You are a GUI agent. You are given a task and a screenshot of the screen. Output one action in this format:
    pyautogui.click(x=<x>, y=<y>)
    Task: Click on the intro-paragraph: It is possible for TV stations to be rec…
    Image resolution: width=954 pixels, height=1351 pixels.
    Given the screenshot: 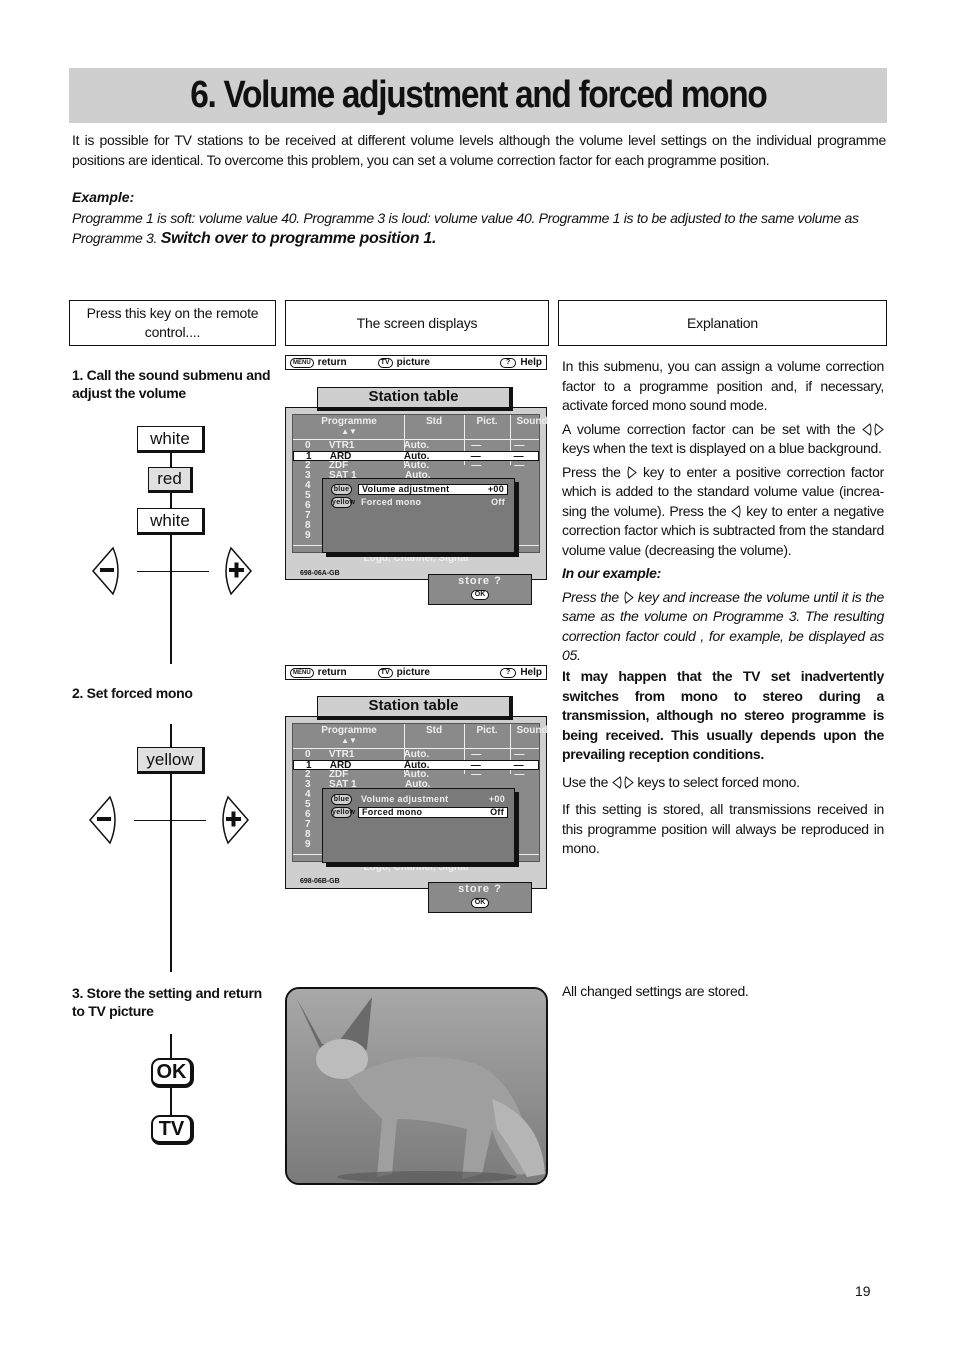 What is the action you would take?
    pyautogui.click(x=479, y=150)
    